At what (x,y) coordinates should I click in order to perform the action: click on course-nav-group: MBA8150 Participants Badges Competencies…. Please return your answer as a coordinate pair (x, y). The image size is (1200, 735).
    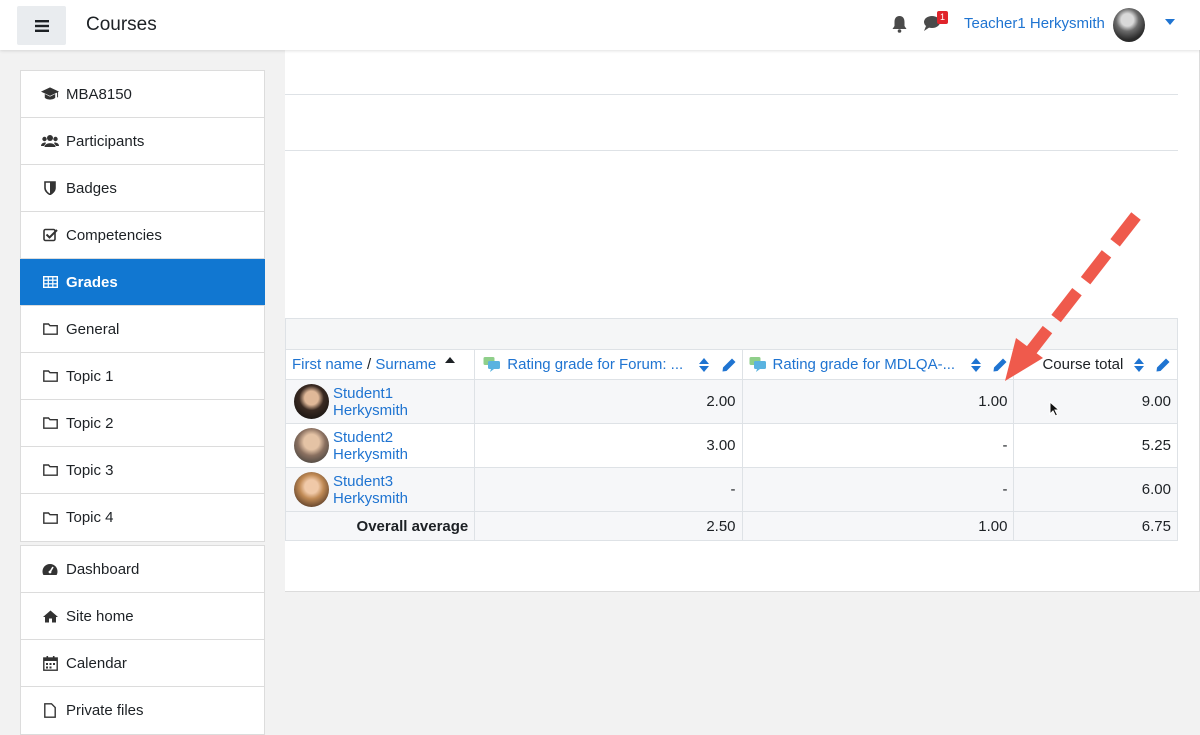
    Looking at the image, I should click on (142, 306).